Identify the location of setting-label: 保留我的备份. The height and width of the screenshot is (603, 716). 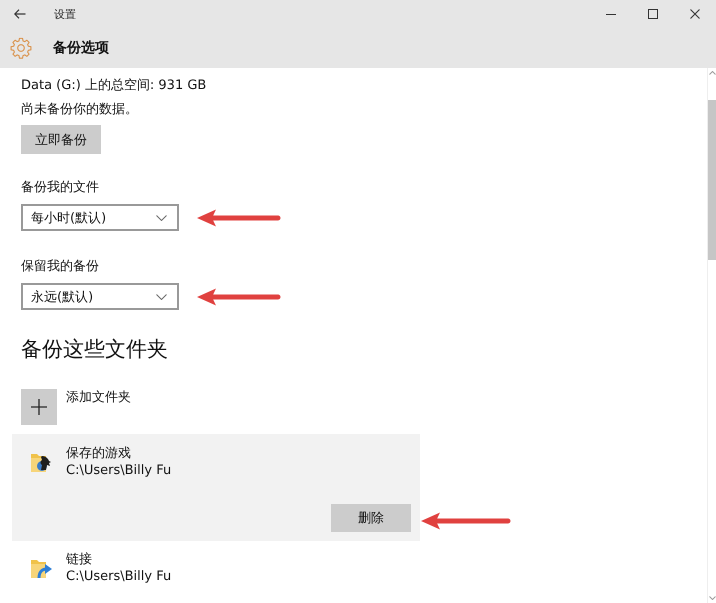
(60, 267).